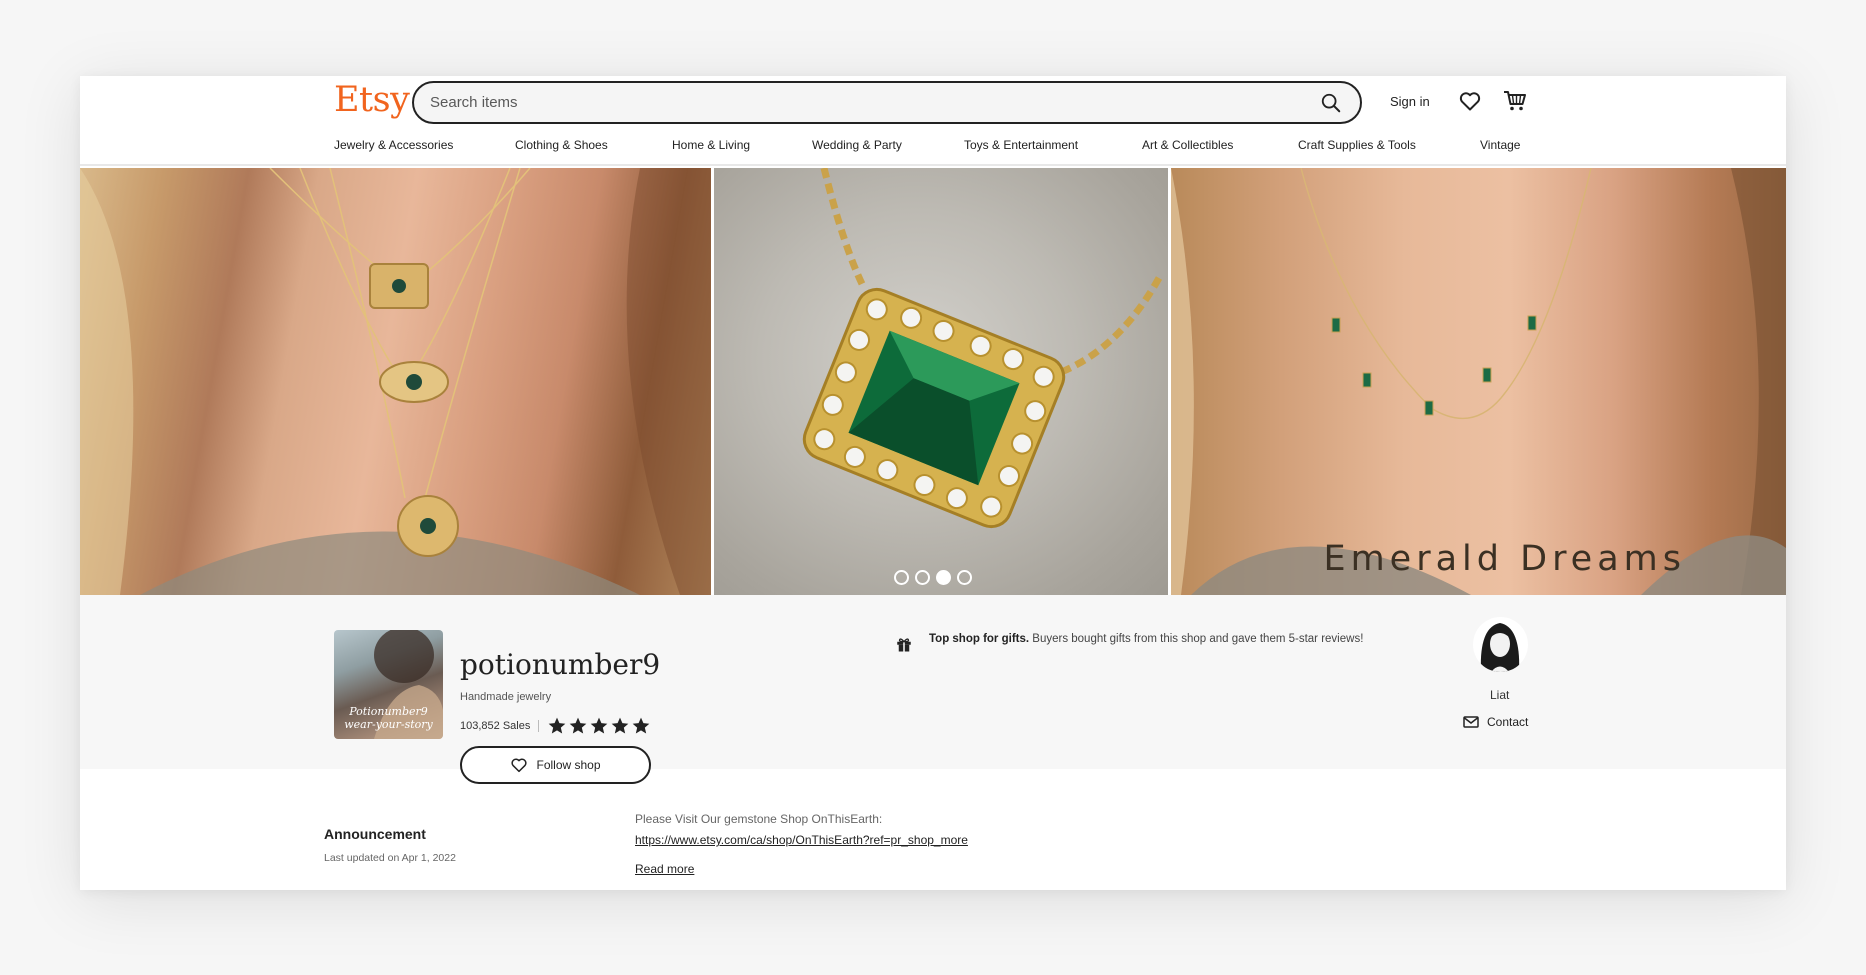 This screenshot has width=1866, height=975. I want to click on shopping-cart-icon, so click(1515, 101).